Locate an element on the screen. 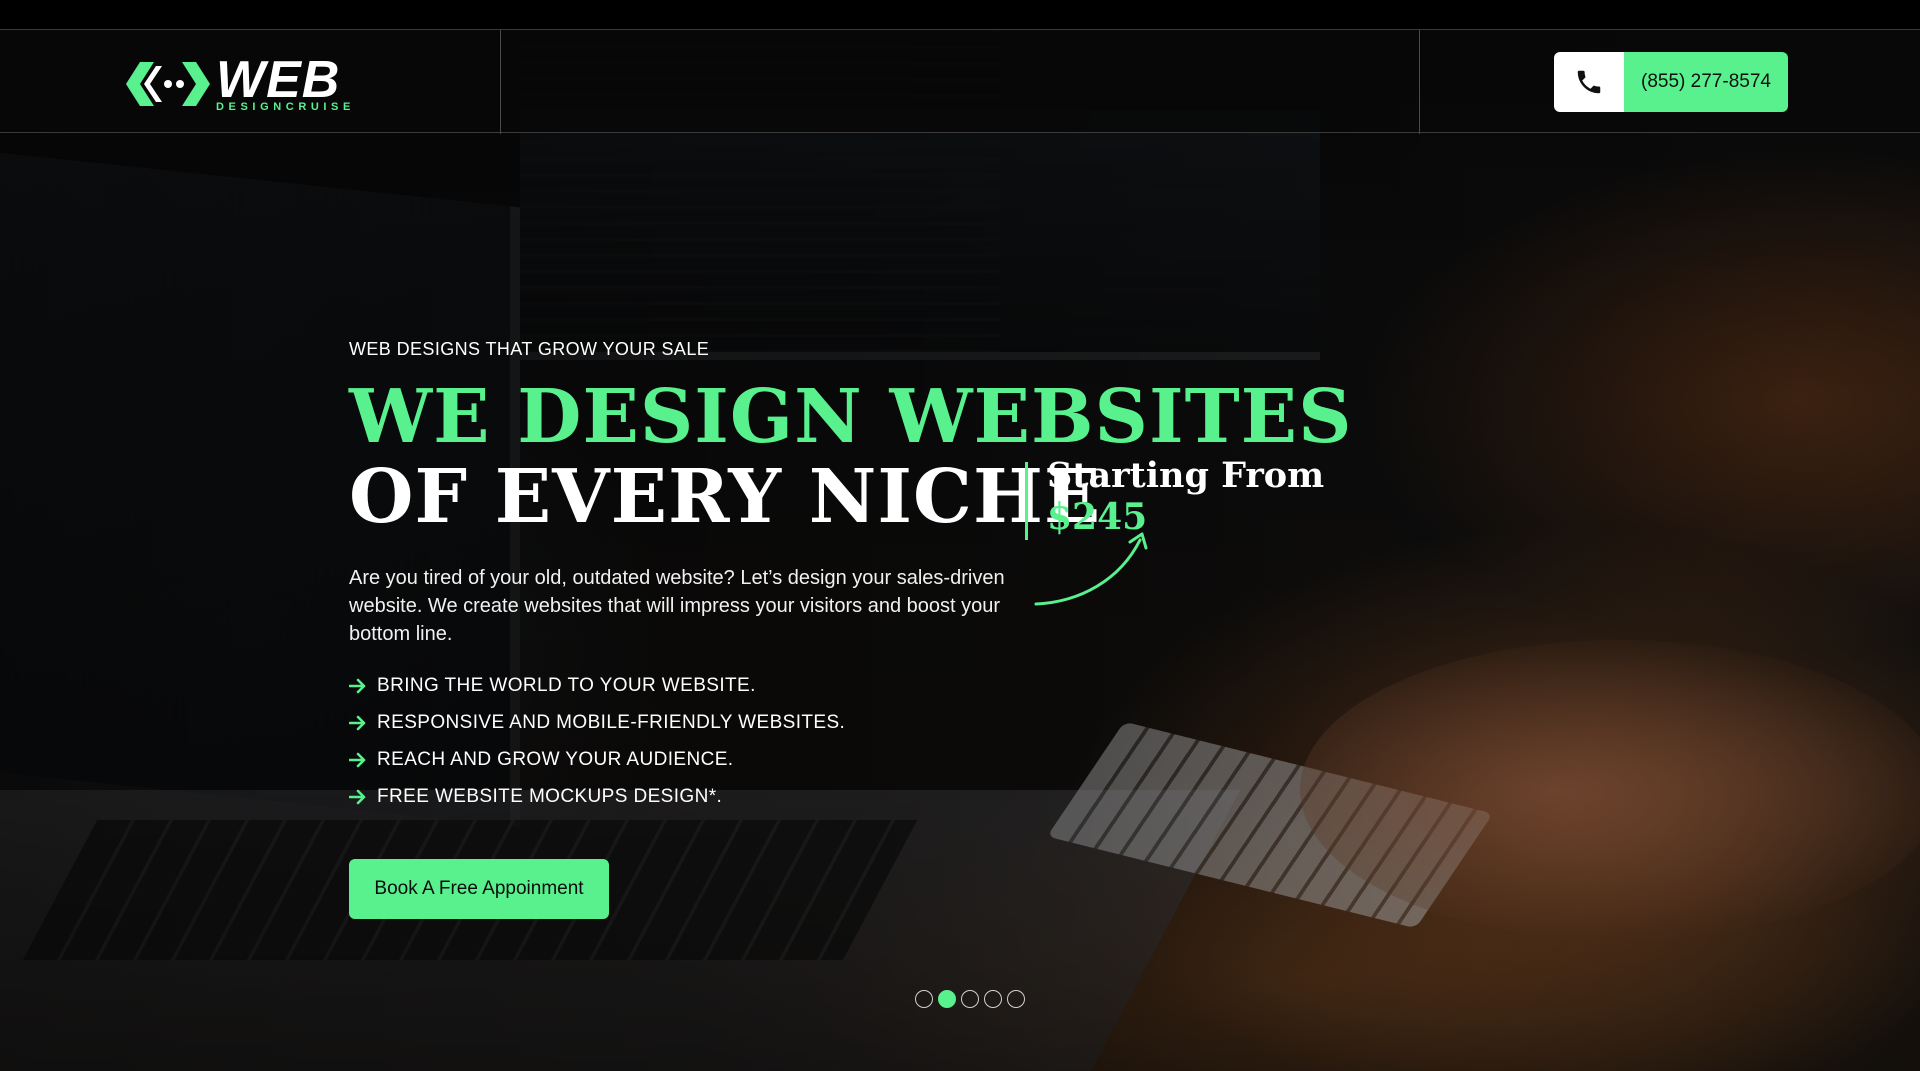  feature-item: FREE WEBSITE MOCKUPS DESIGN*. is located at coordinates (597, 796).